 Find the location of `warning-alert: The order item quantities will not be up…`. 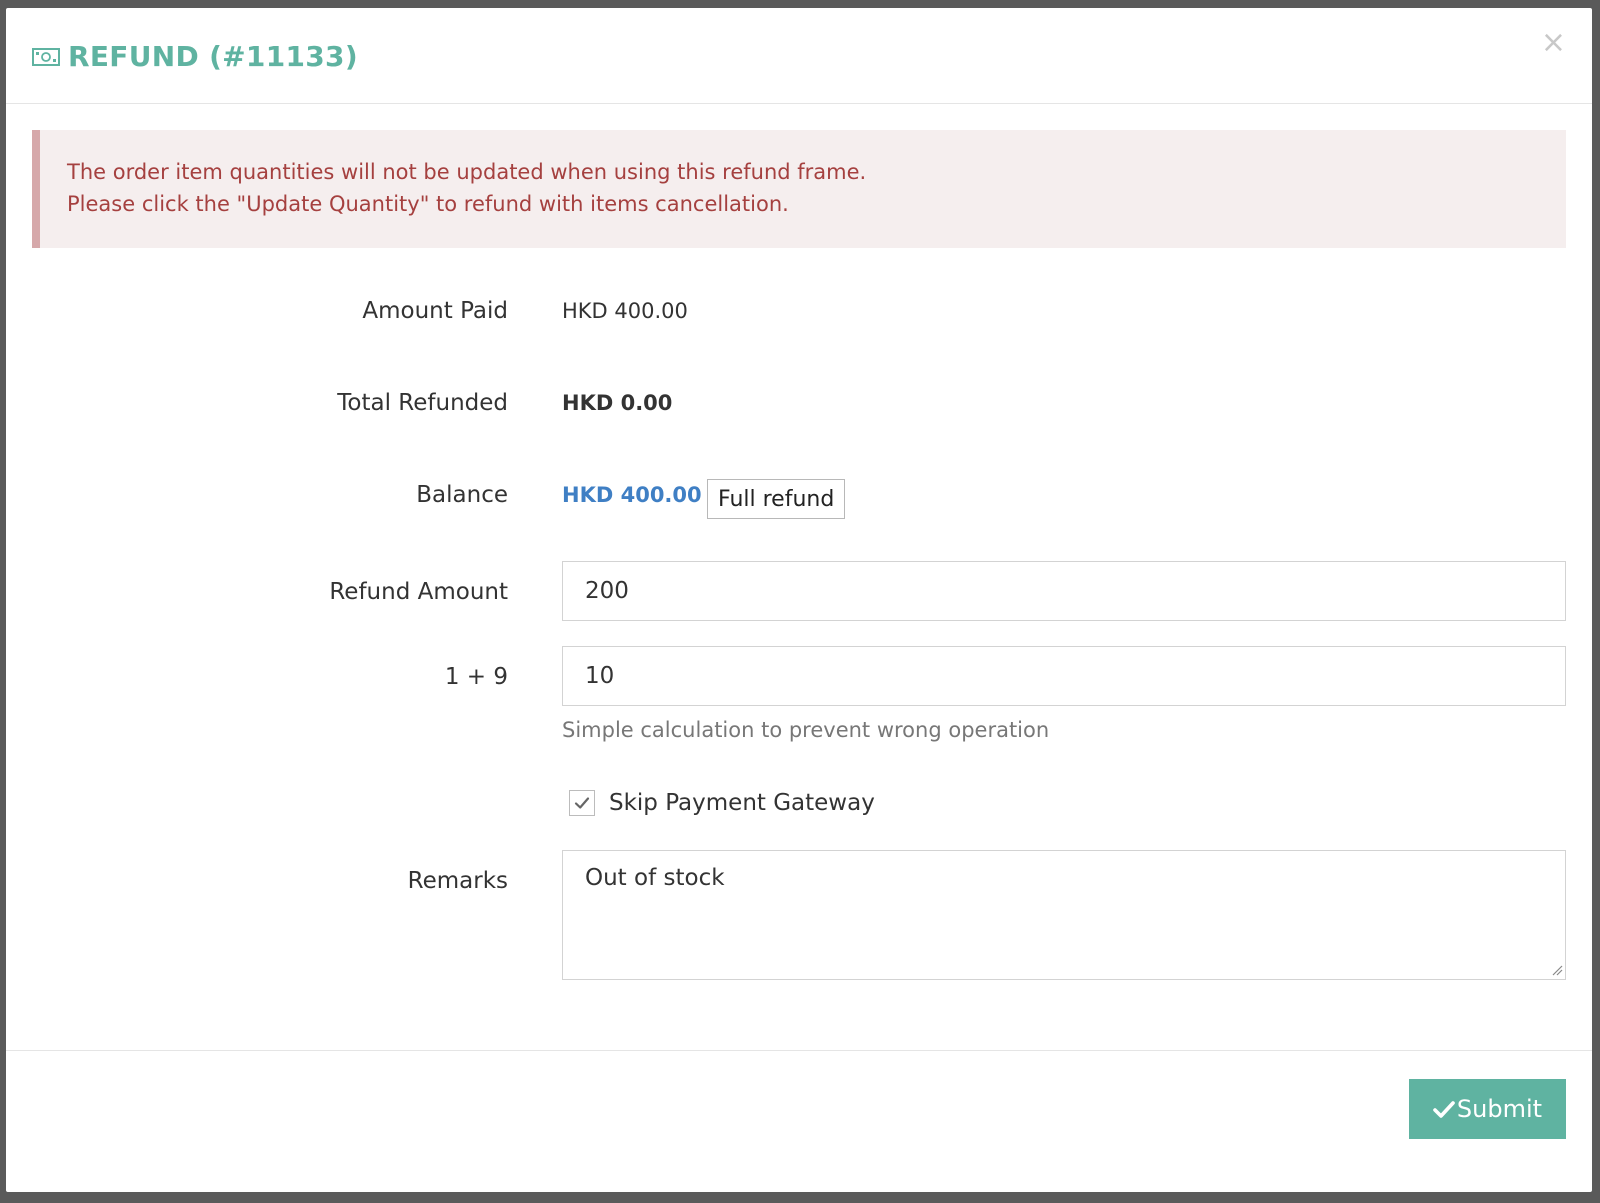

warning-alert: The order item quantities will not be up… is located at coordinates (799, 189).